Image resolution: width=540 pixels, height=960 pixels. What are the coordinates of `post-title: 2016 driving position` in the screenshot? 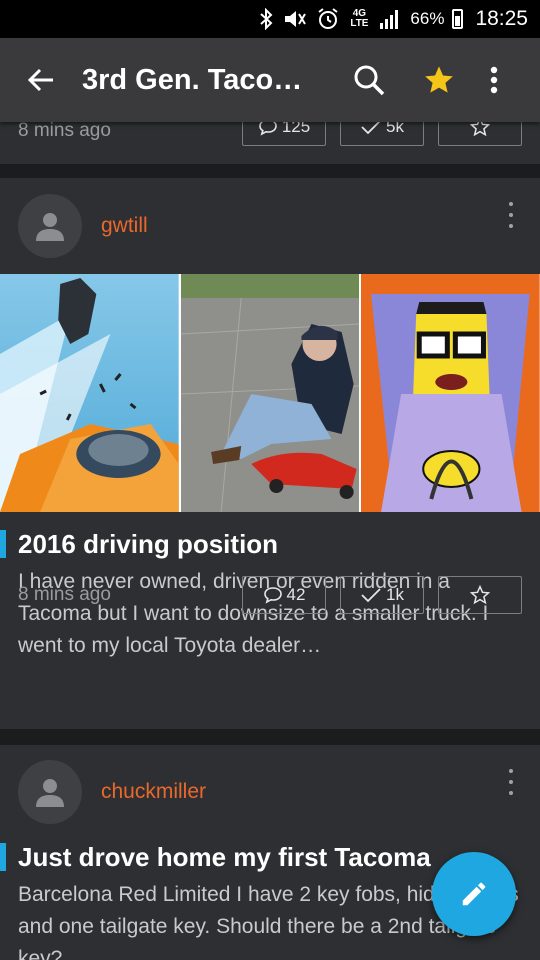 It's located at (270, 544).